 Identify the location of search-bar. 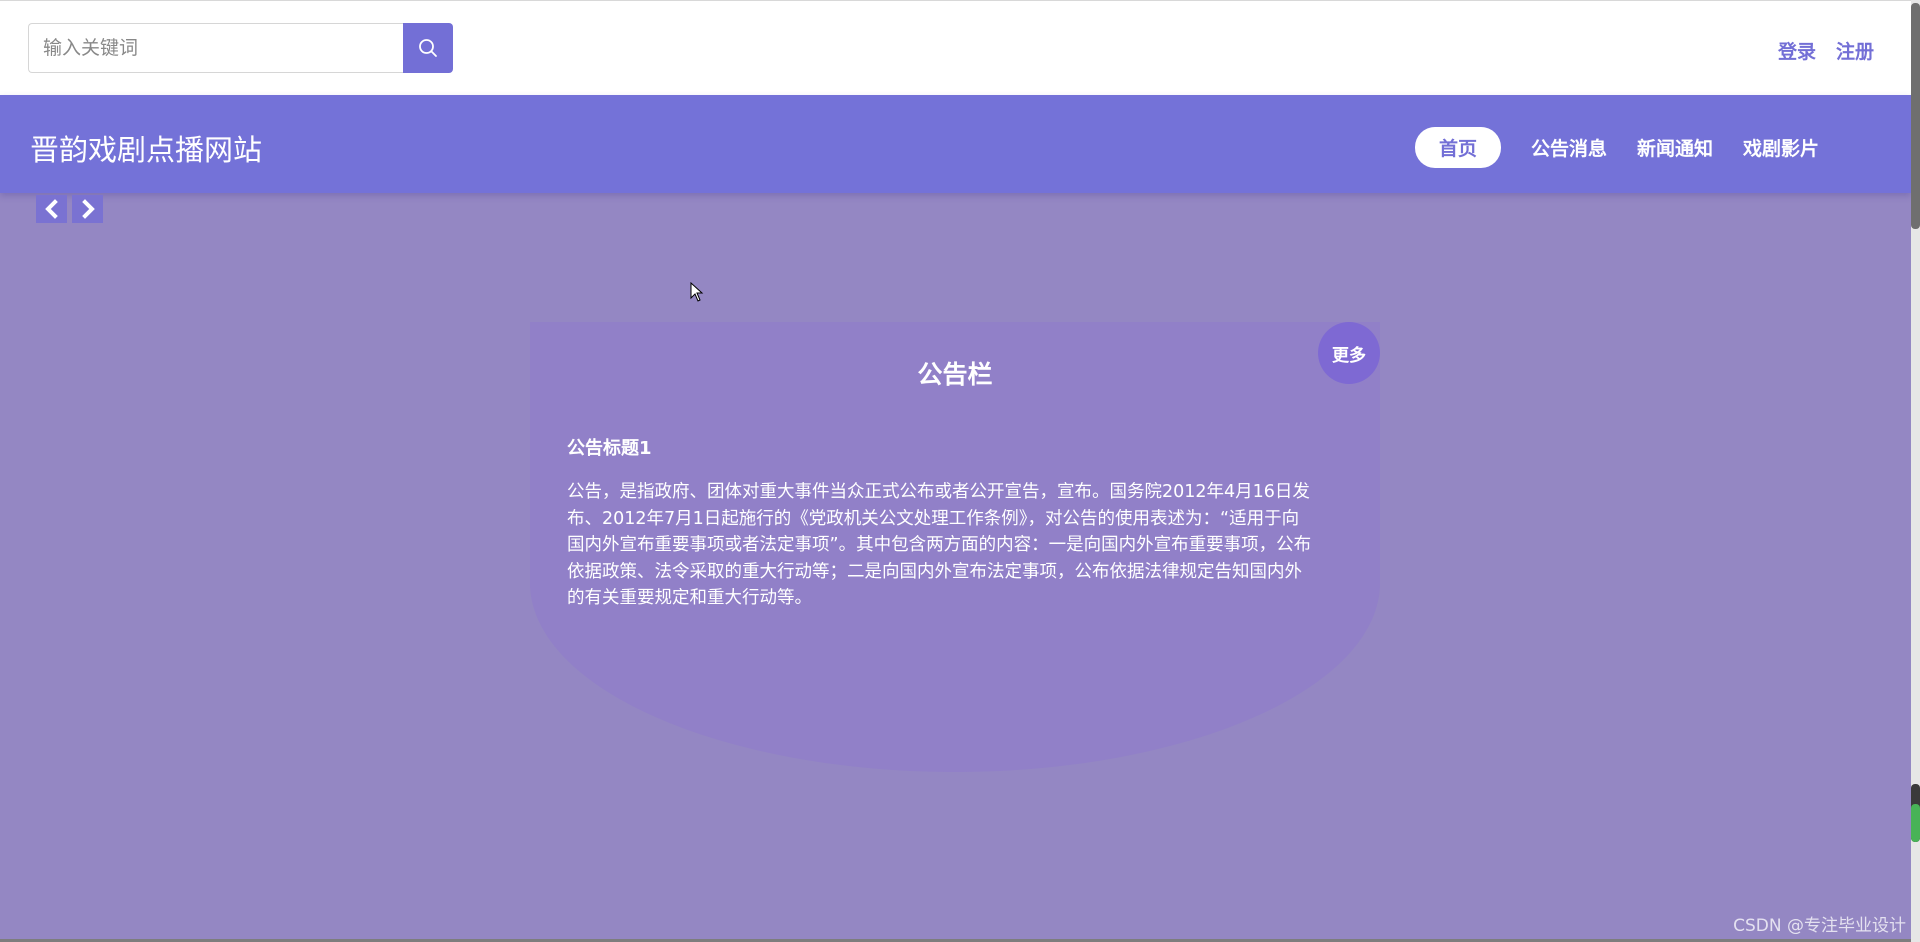
(240, 48).